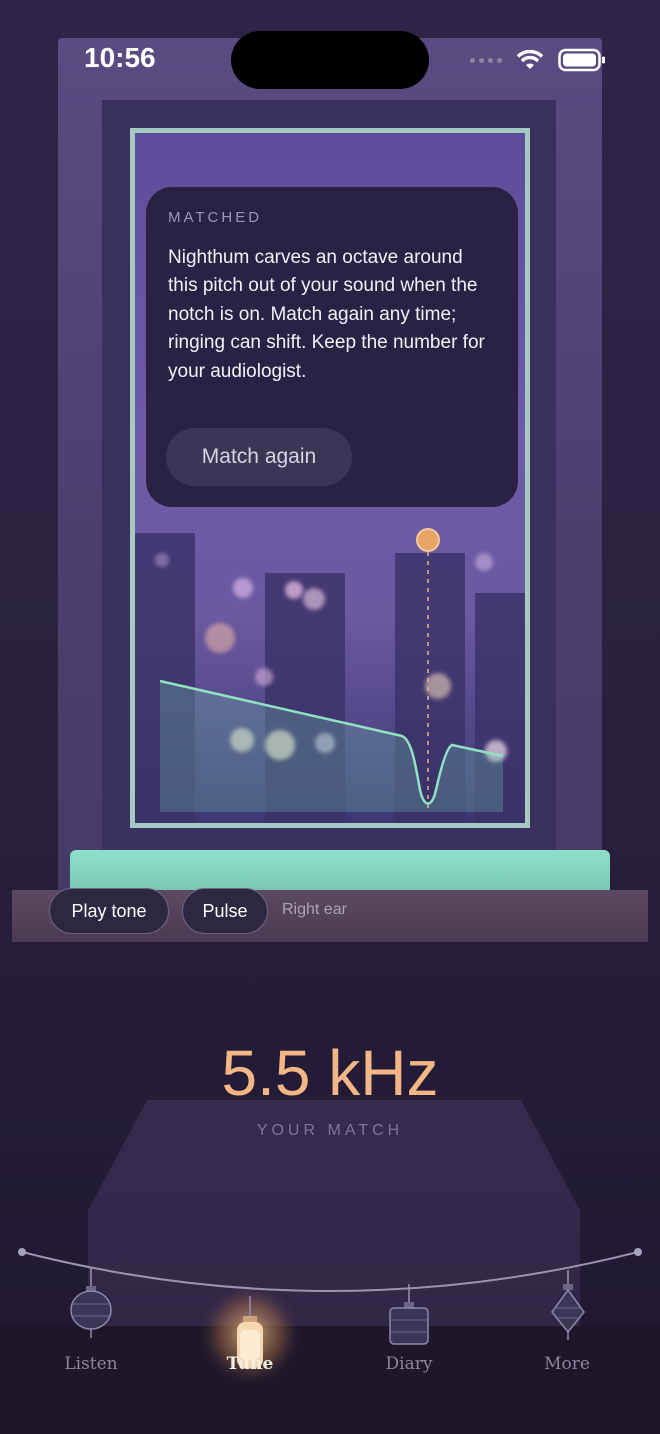  What do you see at coordinates (567, 1364) in the screenshot?
I see `tab-more: More` at bounding box center [567, 1364].